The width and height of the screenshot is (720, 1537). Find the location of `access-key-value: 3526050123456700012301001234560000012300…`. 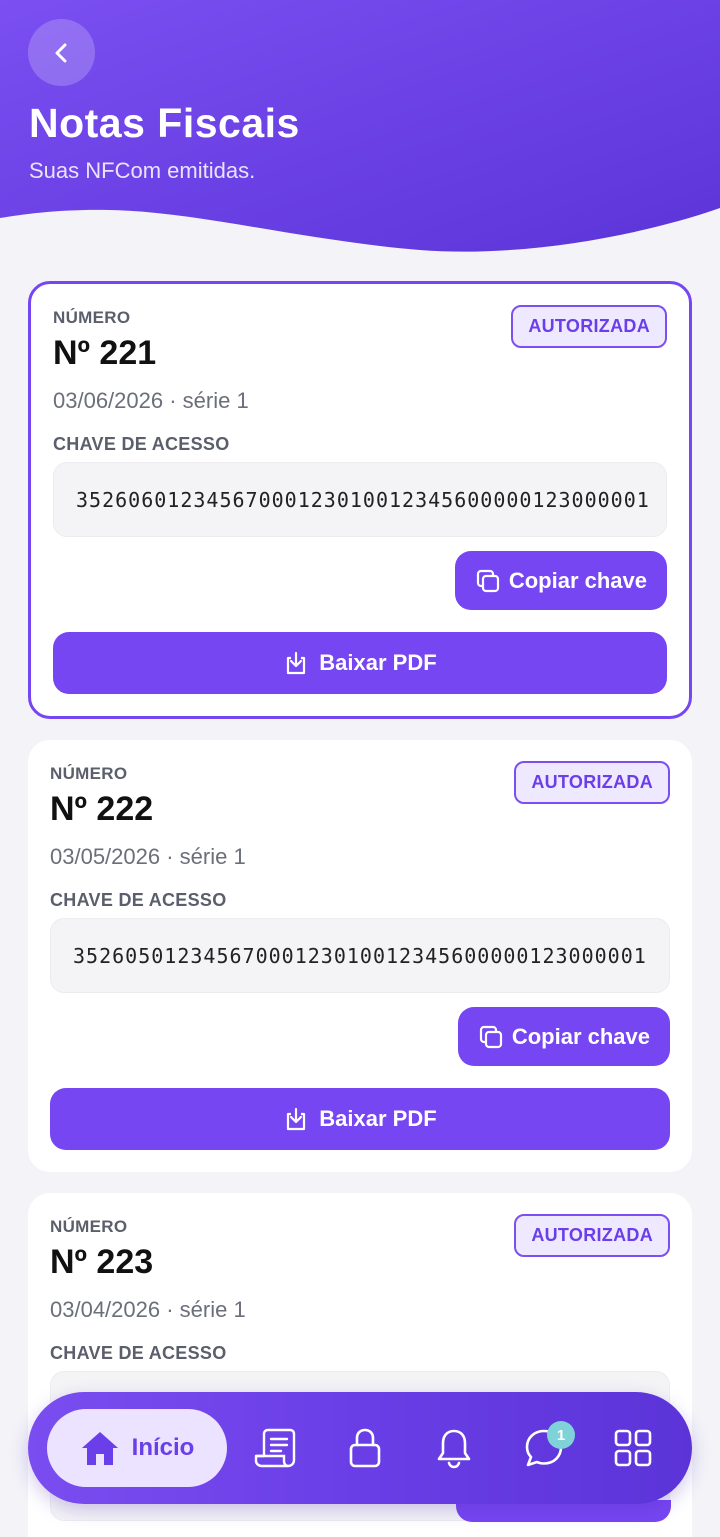

access-key-value: 3526050123456700012301001234560000012300… is located at coordinates (360, 955).